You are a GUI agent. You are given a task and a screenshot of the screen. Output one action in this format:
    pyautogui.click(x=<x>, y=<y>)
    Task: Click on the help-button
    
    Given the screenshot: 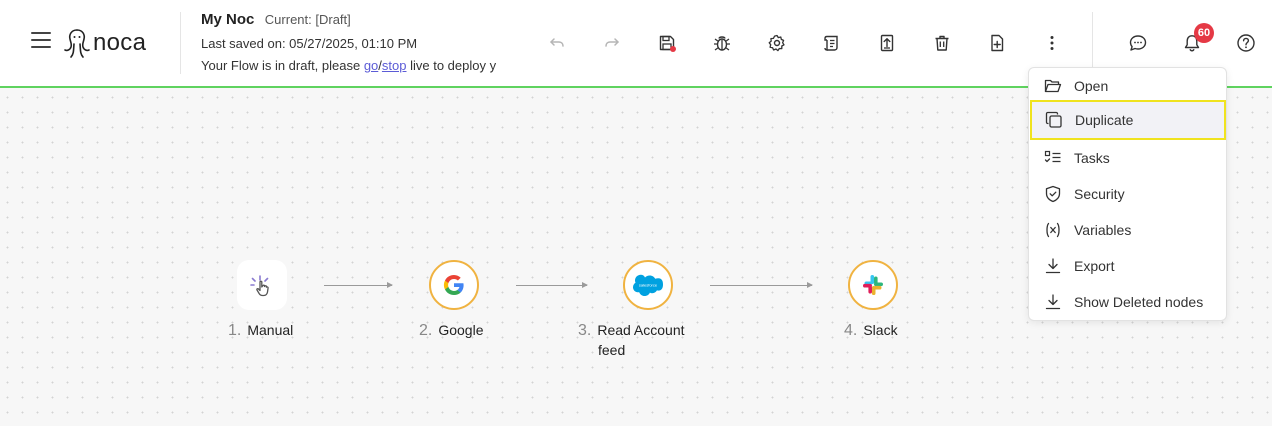 What is the action you would take?
    pyautogui.click(x=1246, y=43)
    